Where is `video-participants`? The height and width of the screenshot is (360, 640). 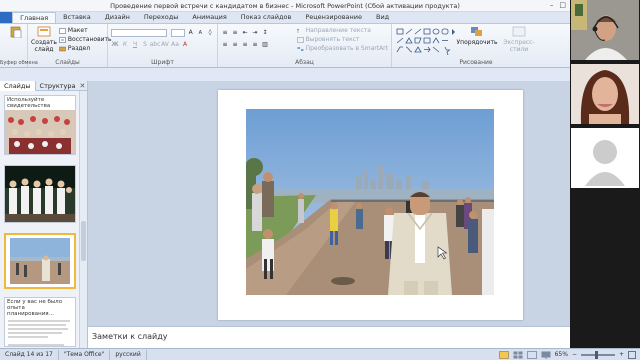 video-participants is located at coordinates (605, 174).